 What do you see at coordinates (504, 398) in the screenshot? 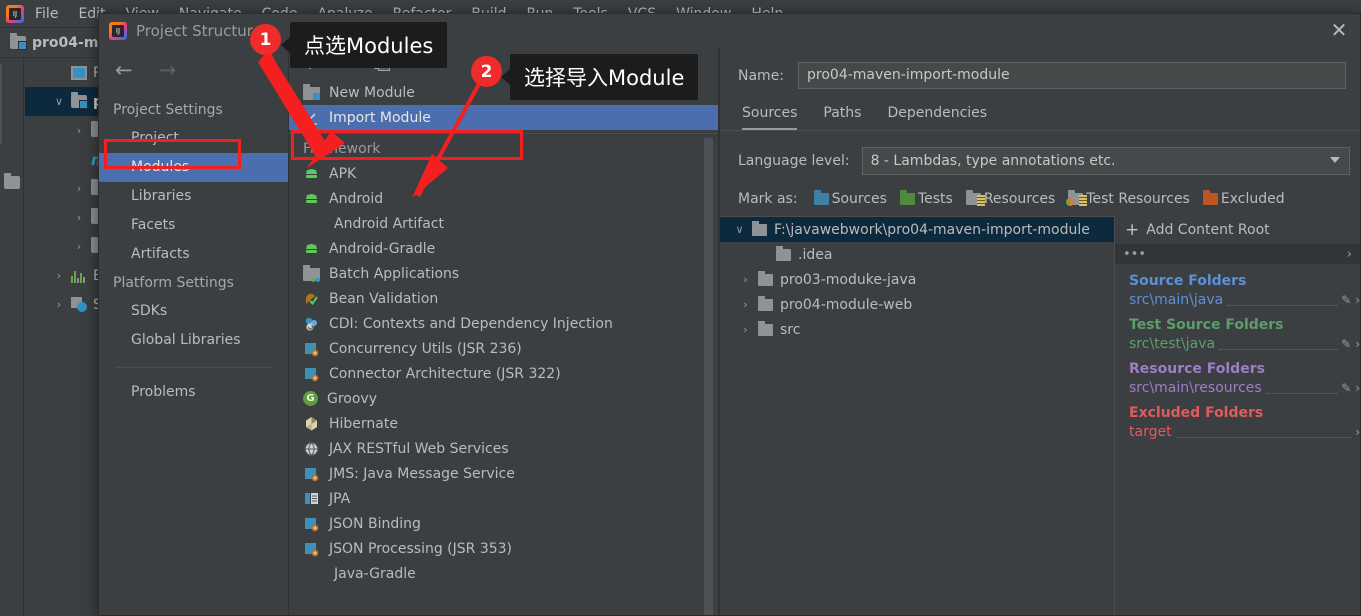
I see `framework-item-groovy: G Groovy` at bounding box center [504, 398].